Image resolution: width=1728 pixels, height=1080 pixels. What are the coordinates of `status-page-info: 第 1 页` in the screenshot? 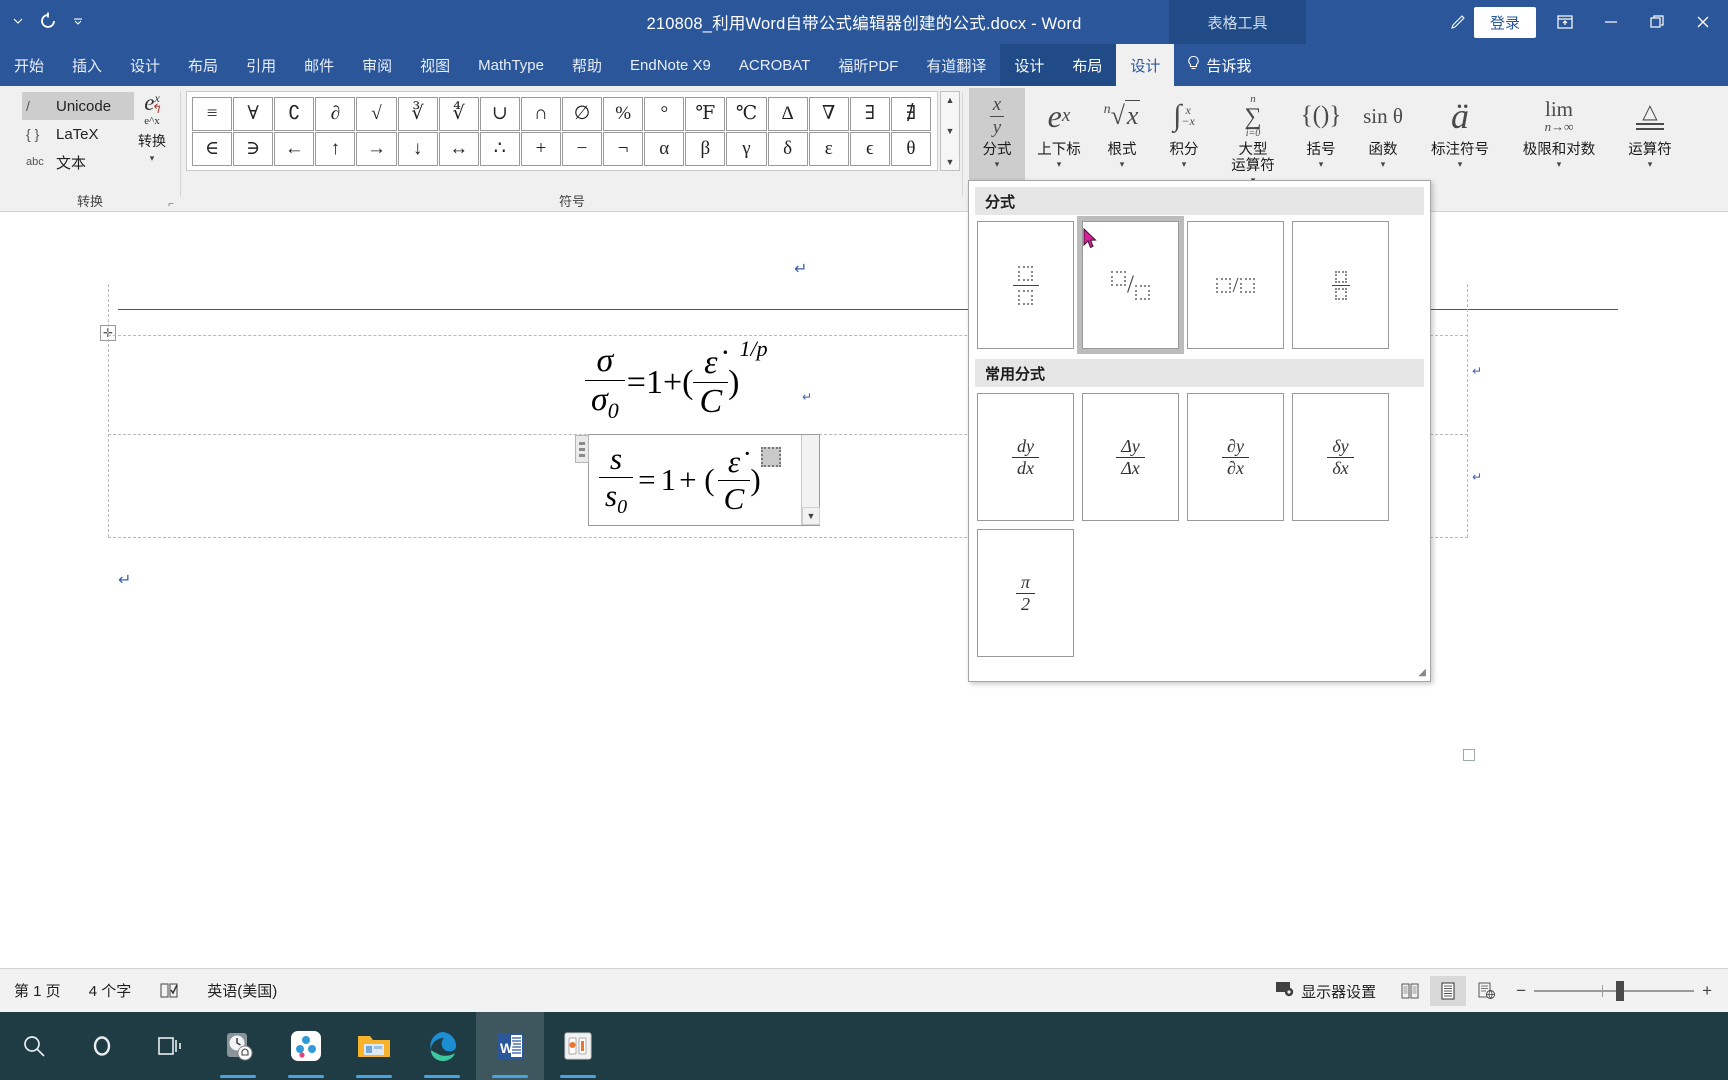 It's located at (37, 990).